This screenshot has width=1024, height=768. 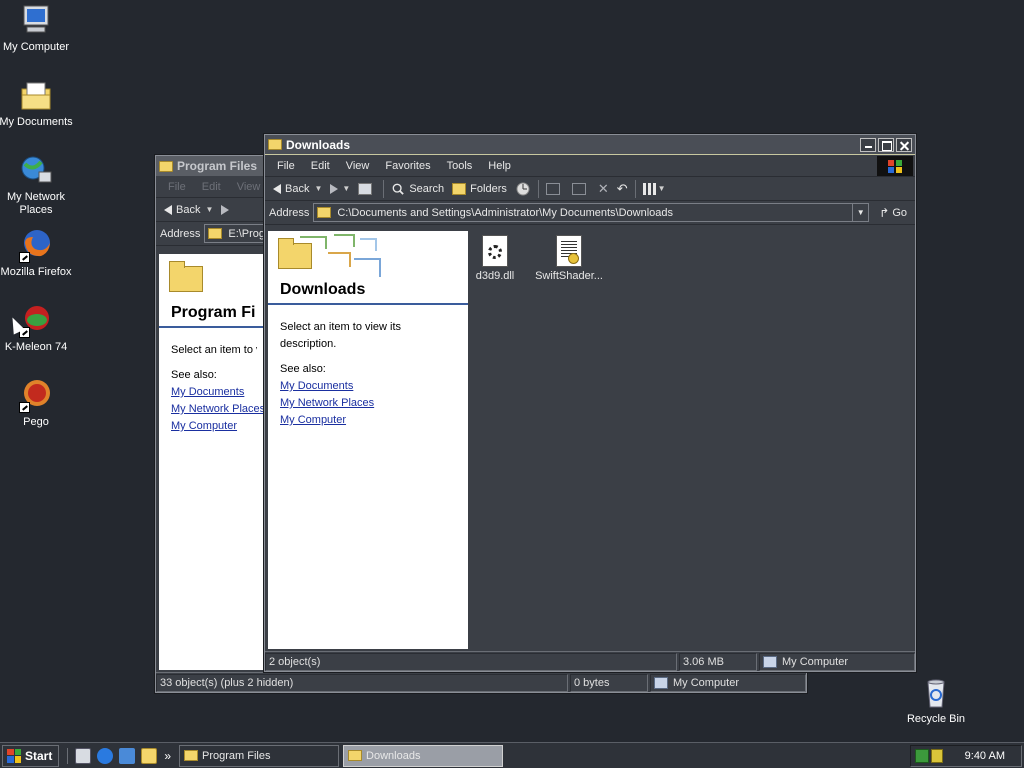 What do you see at coordinates (868, 144) in the screenshot?
I see `minimize-button` at bounding box center [868, 144].